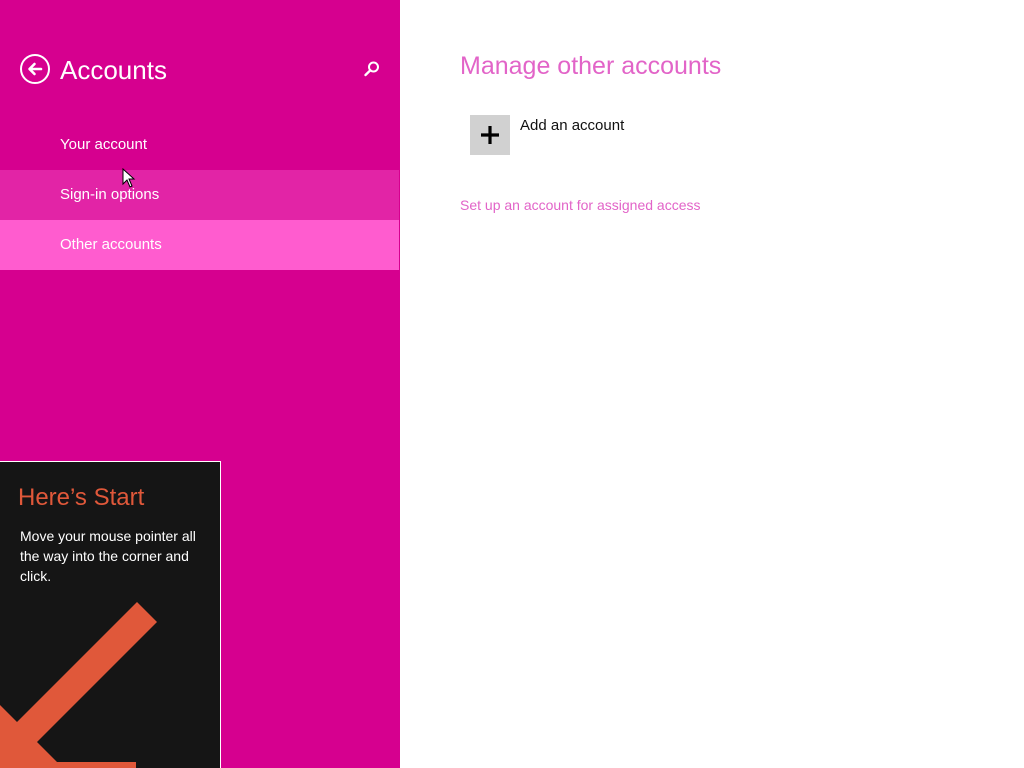 This screenshot has width=1024, height=768. What do you see at coordinates (202, 70) in the screenshot?
I see `sidebar-header: Accounts` at bounding box center [202, 70].